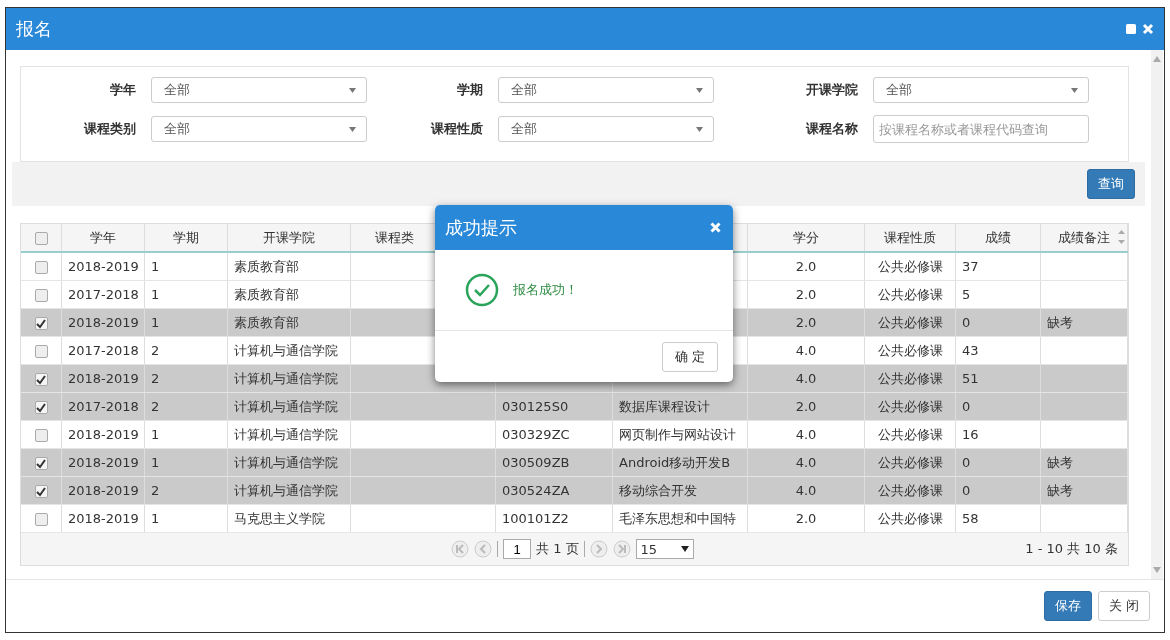 The image size is (1170, 640). What do you see at coordinates (1121, 237) in the screenshot?
I see `scroll-arrows-icon` at bounding box center [1121, 237].